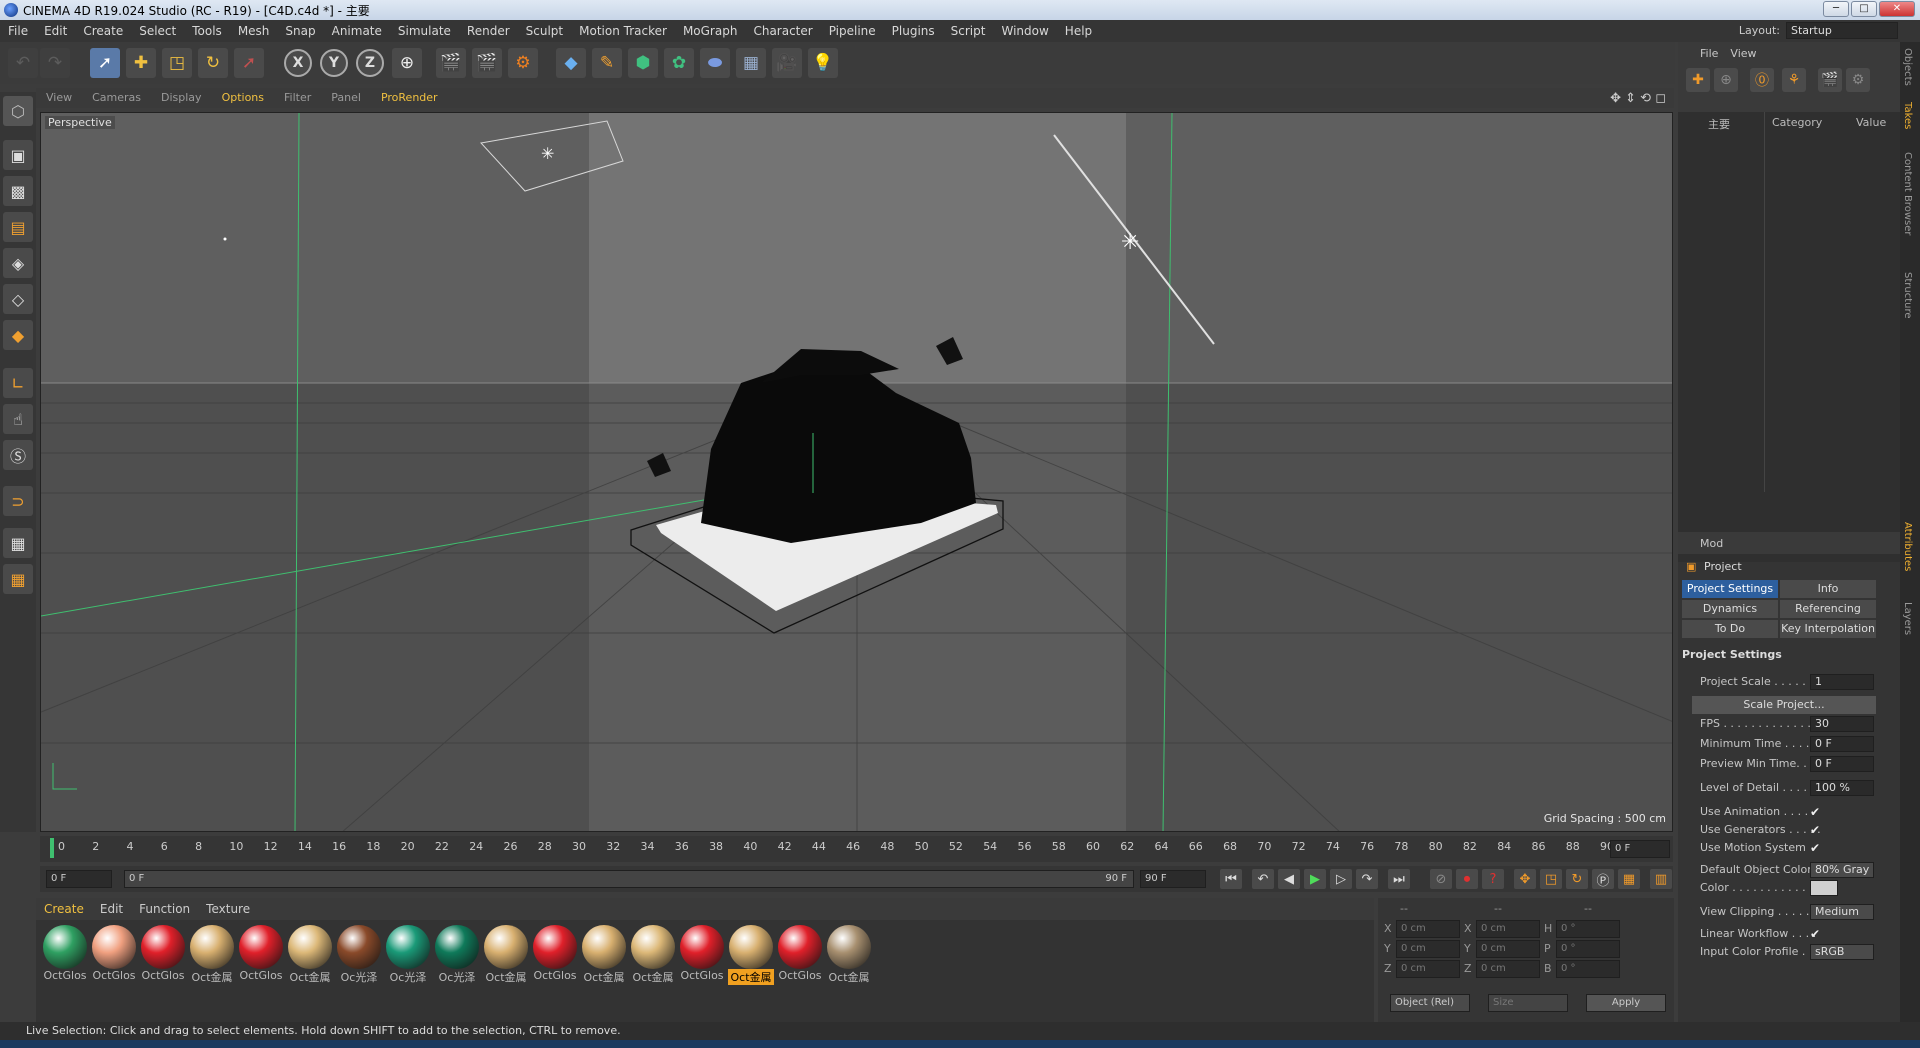 The image size is (1920, 1048). Describe the element at coordinates (1528, 1003) in the screenshot. I see `size-mode-dropdown: Size` at that location.